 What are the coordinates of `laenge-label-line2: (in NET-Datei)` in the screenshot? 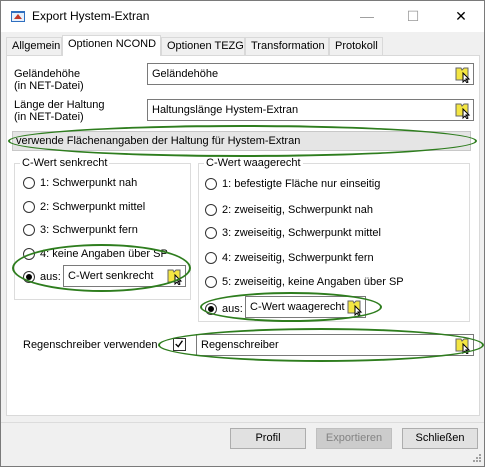 It's located at (49, 117).